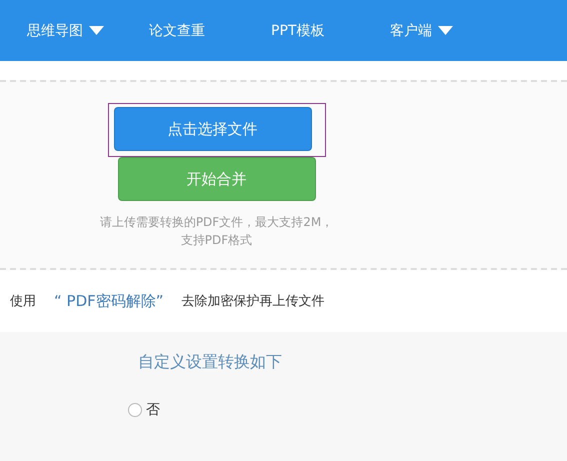 Image resolution: width=567 pixels, height=461 pixels. I want to click on nav-link: 论文查重, so click(210, 31).